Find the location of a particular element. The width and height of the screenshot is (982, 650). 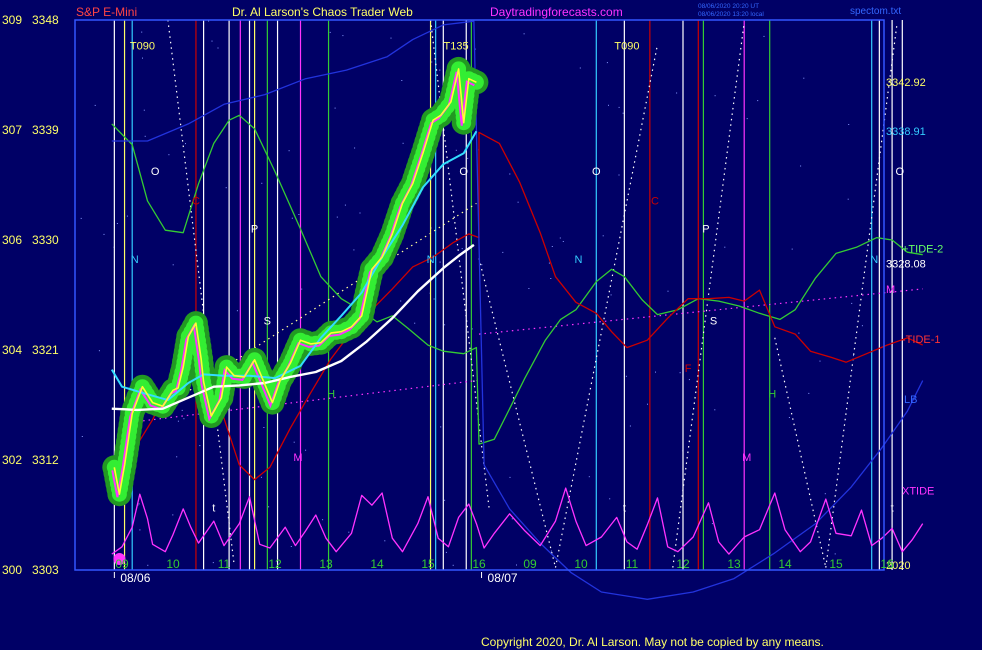

x-hour-label: 12 is located at coordinates (683, 564).